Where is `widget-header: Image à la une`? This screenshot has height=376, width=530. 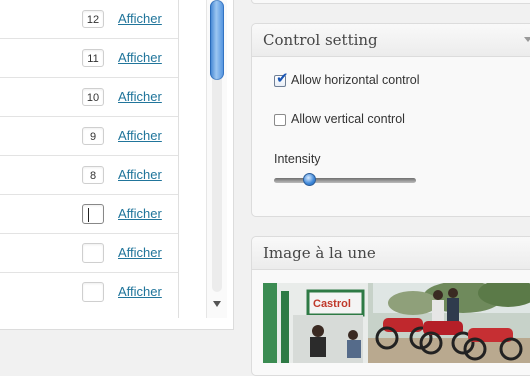 widget-header: Image à la une is located at coordinates (391, 253).